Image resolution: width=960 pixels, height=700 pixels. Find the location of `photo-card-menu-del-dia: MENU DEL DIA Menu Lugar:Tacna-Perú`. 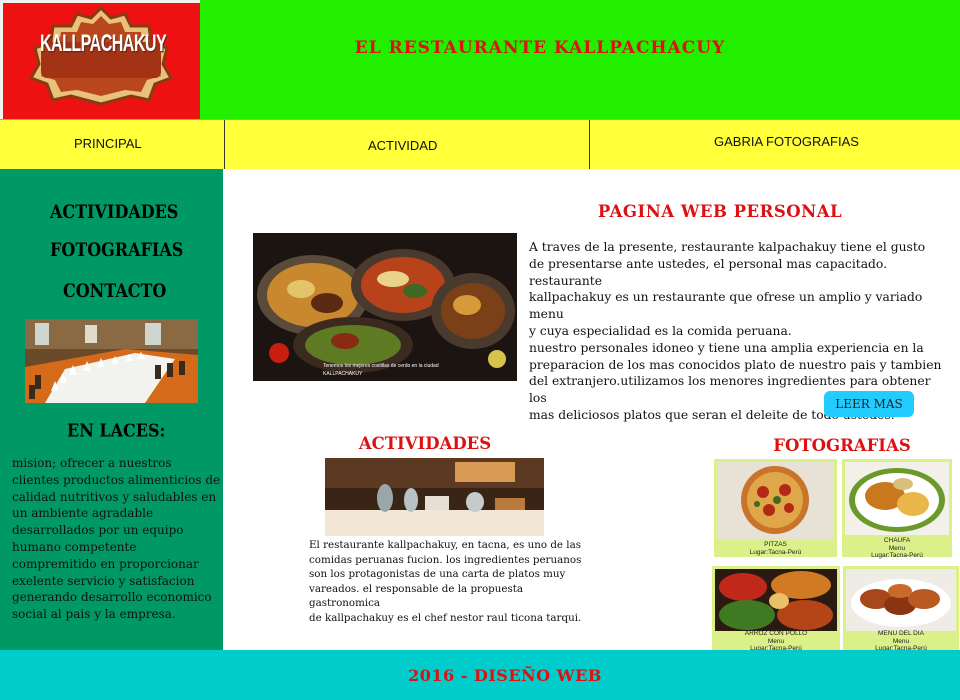

photo-card-menu-del-dia: MENU DEL DIA Menu Lugar:Tacna-Perú is located at coordinates (901, 609).